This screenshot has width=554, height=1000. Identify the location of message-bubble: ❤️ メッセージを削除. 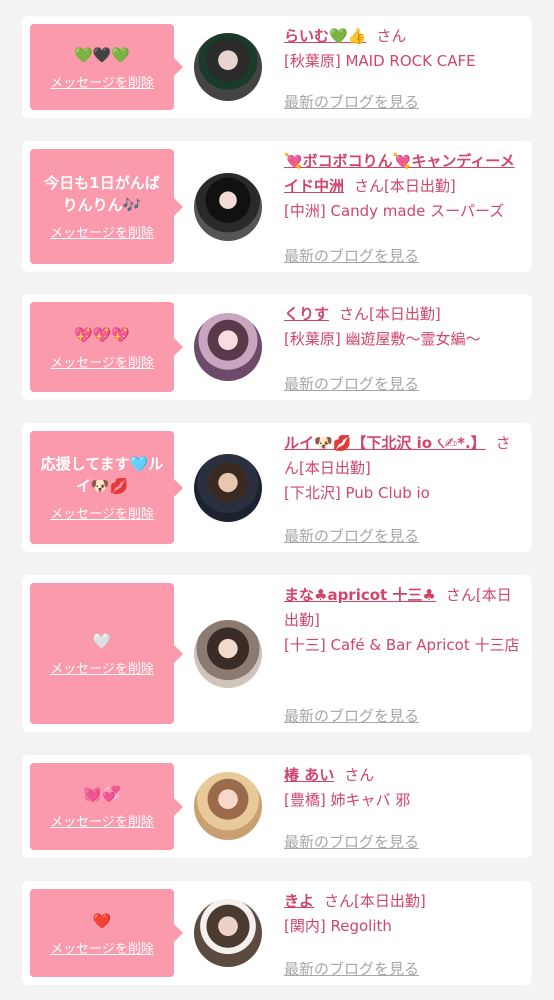
(106, 933).